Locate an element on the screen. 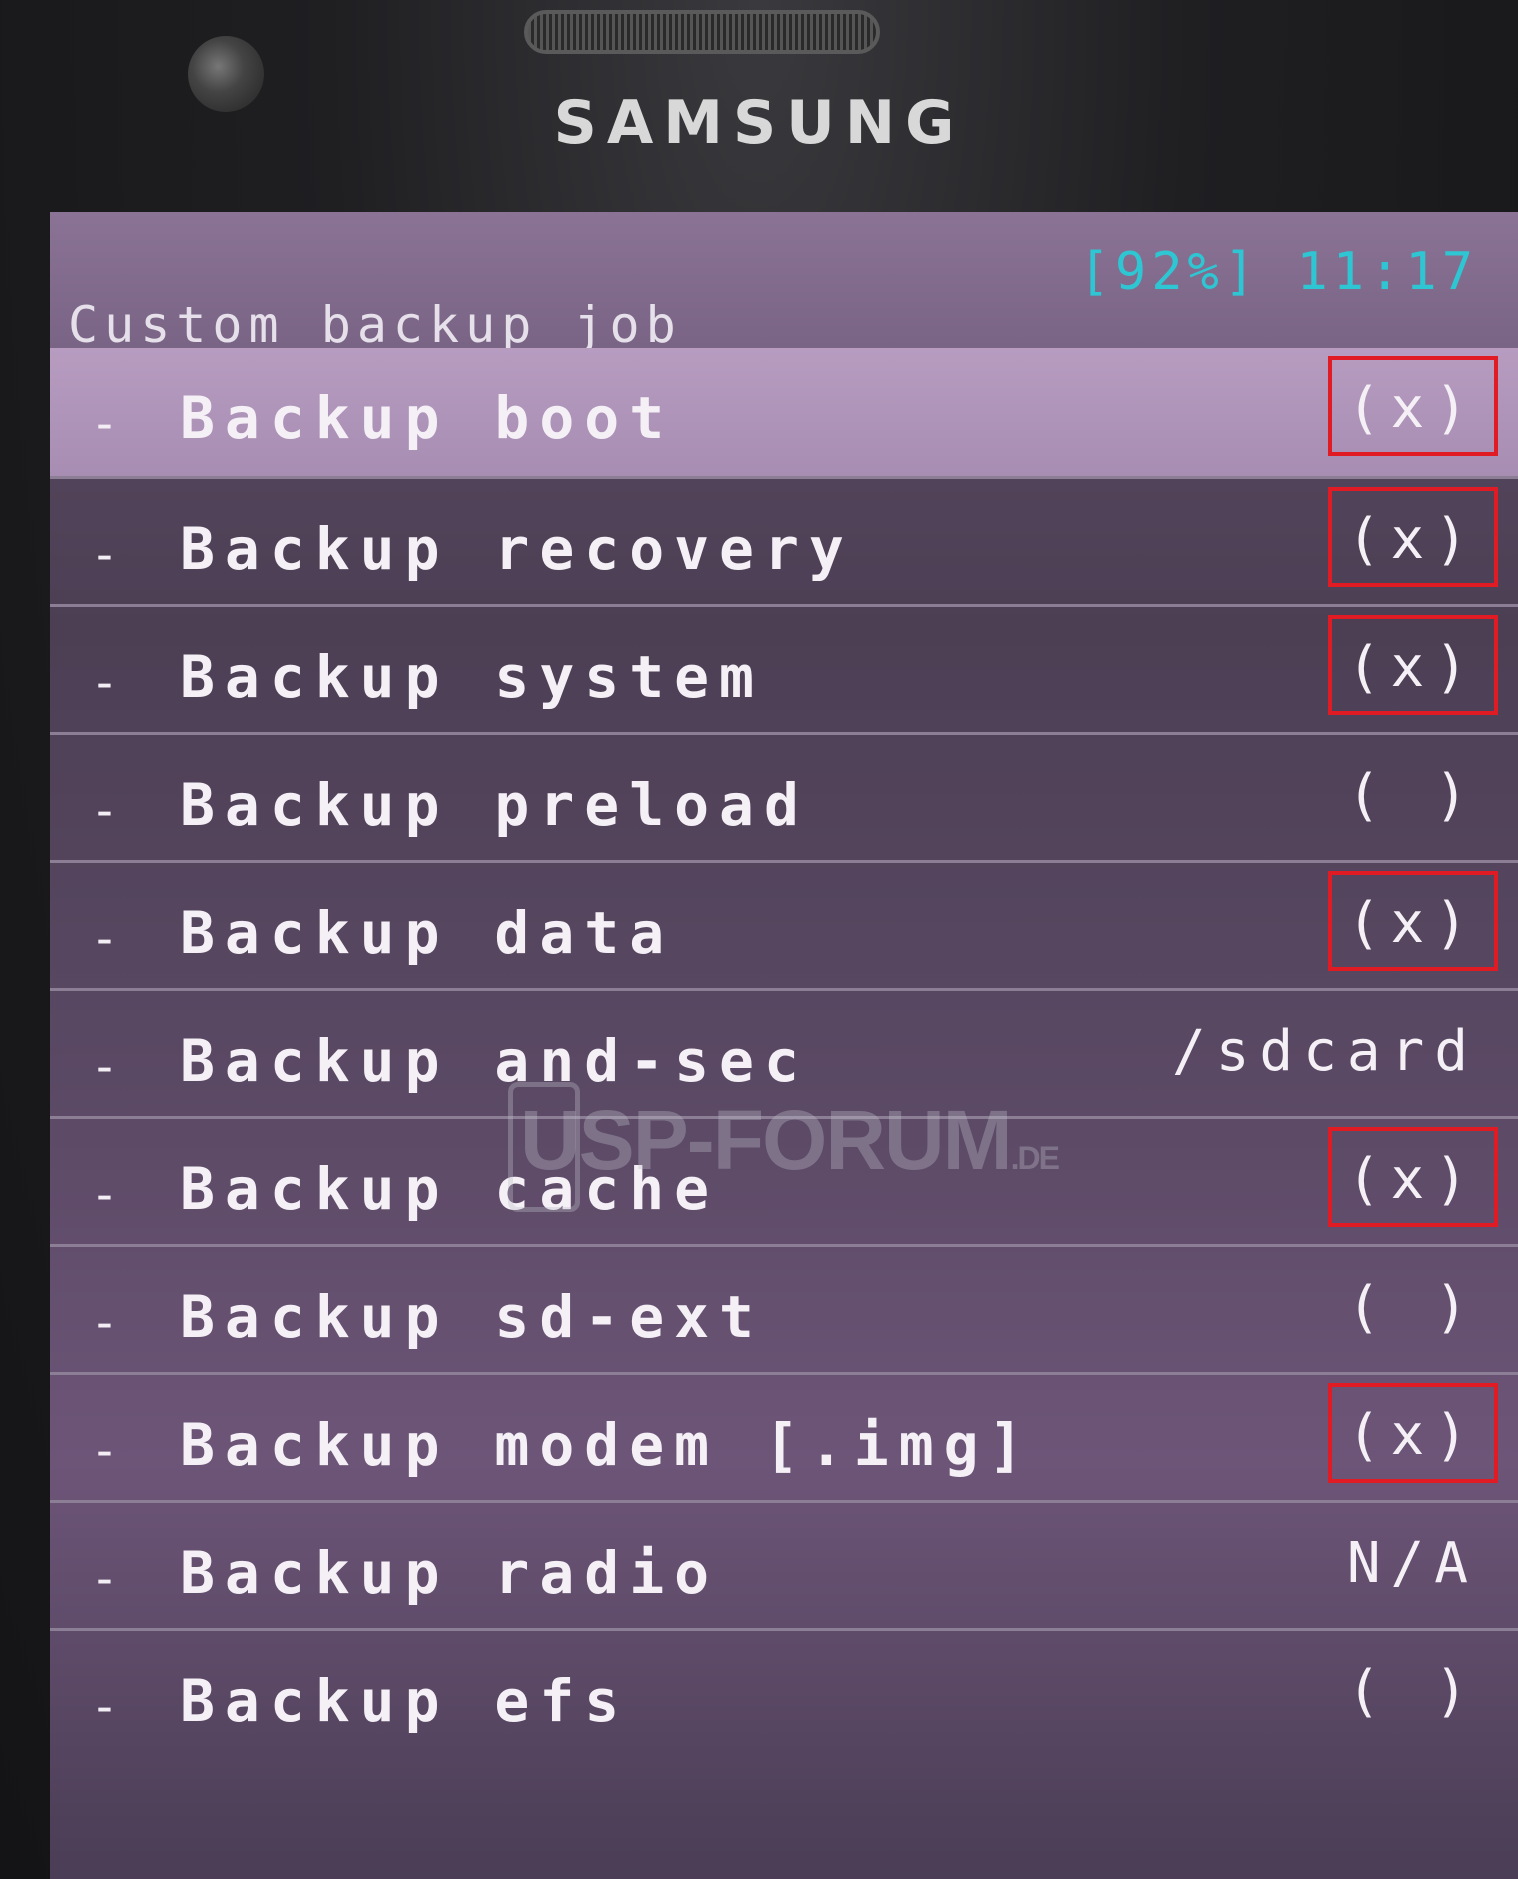 The height and width of the screenshot is (1879, 1518). menu-item: - Backup preload ( ) is located at coordinates (784, 796).